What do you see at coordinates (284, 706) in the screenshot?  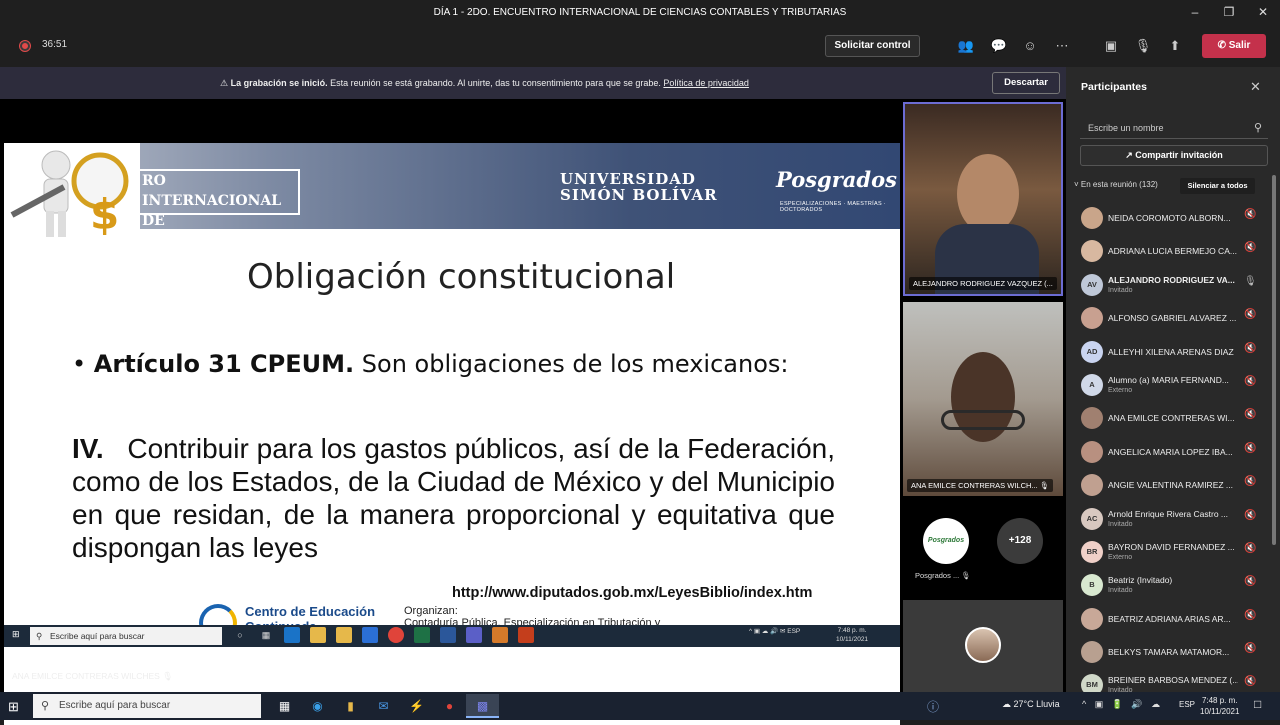 I see `task-view-icon: ▦` at bounding box center [284, 706].